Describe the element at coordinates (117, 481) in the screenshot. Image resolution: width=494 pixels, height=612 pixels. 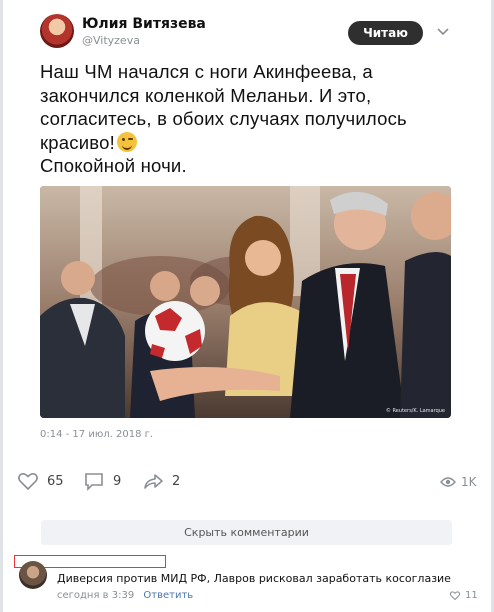
I see `comment-count: 9` at that location.